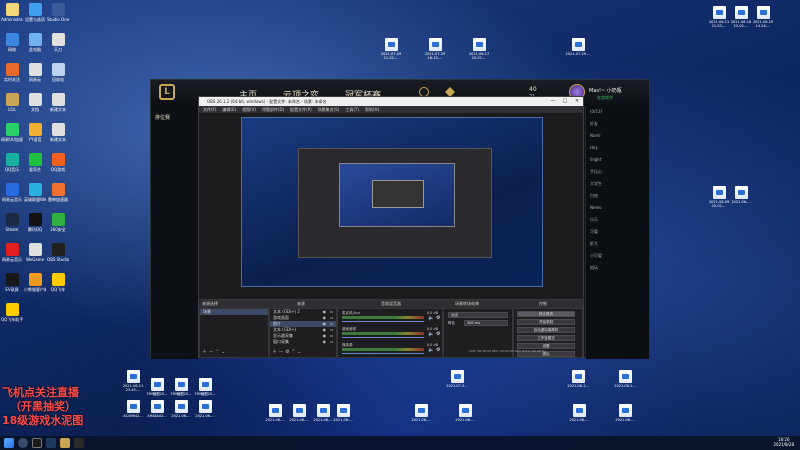  What do you see at coordinates (234, 312) in the screenshot?
I see `scene-item: 场景` at bounding box center [234, 312].